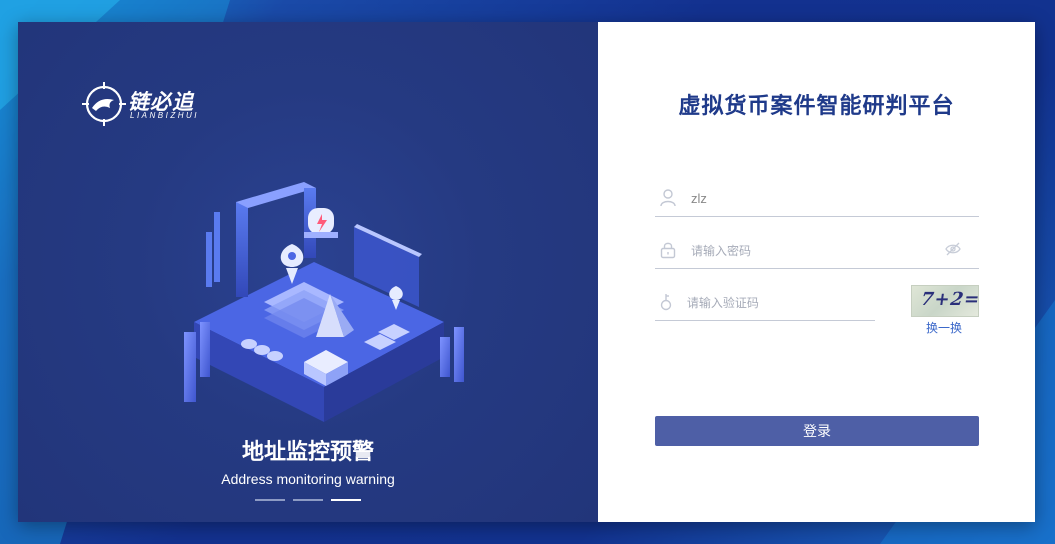  Describe the element at coordinates (668, 250) in the screenshot. I see `lock-icon` at that location.